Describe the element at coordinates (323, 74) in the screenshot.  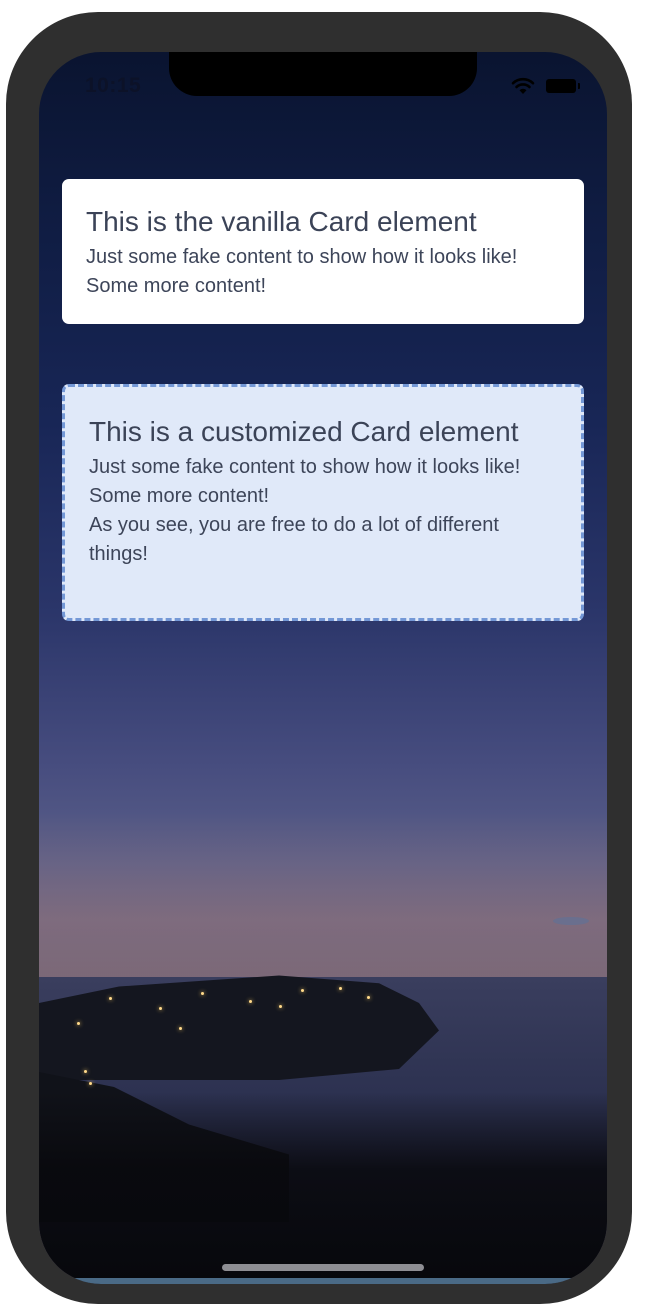
I see `notch` at that location.